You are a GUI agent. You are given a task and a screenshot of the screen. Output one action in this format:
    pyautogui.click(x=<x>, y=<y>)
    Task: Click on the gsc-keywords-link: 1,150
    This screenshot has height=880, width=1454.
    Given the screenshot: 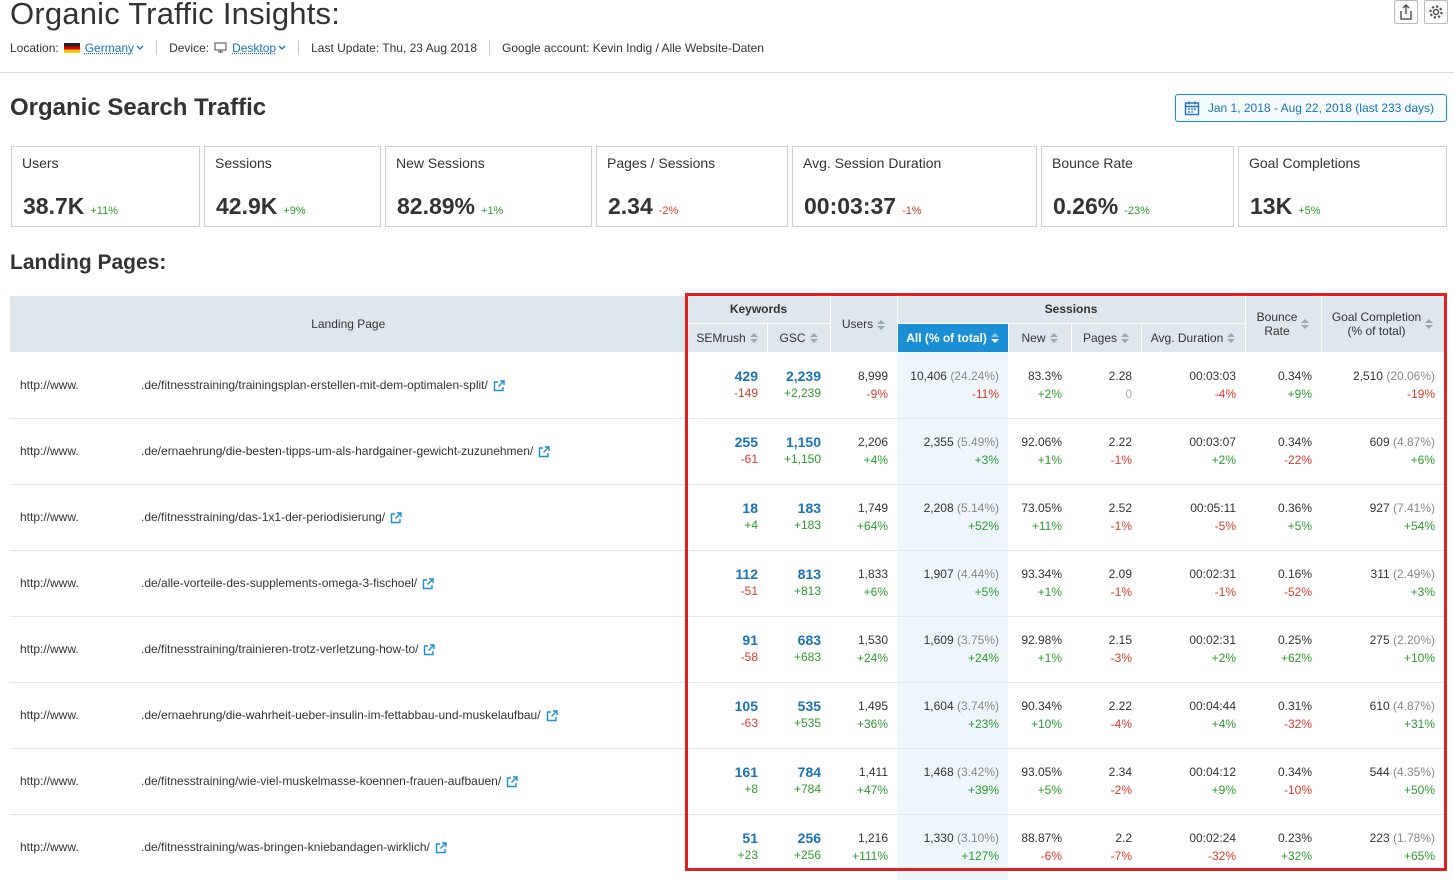 What is the action you would take?
    pyautogui.click(x=794, y=442)
    